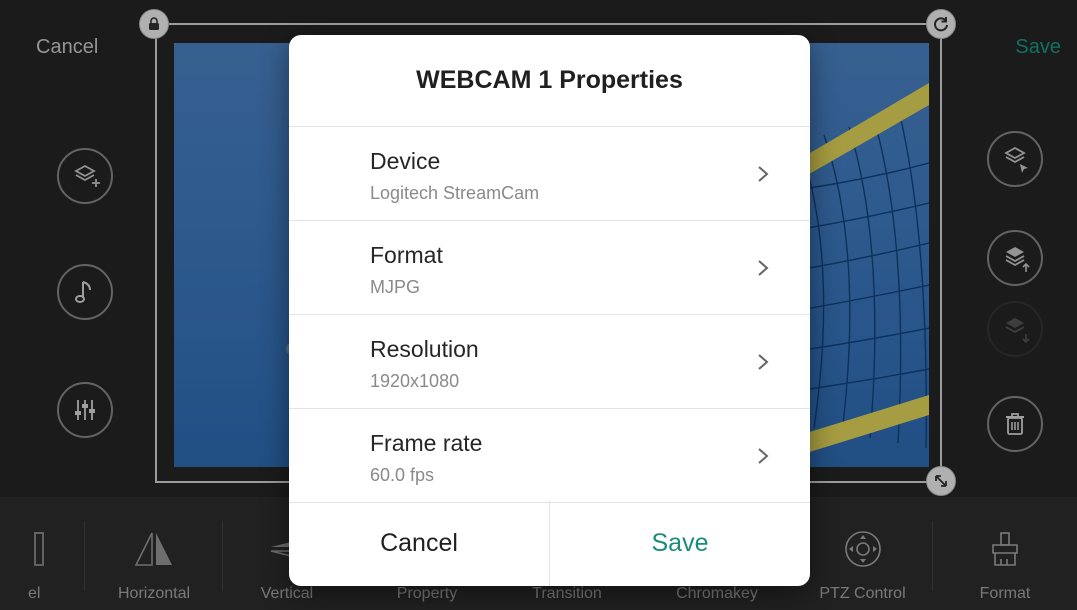 This screenshot has width=1077, height=610. I want to click on row-label: Resolution, so click(424, 349).